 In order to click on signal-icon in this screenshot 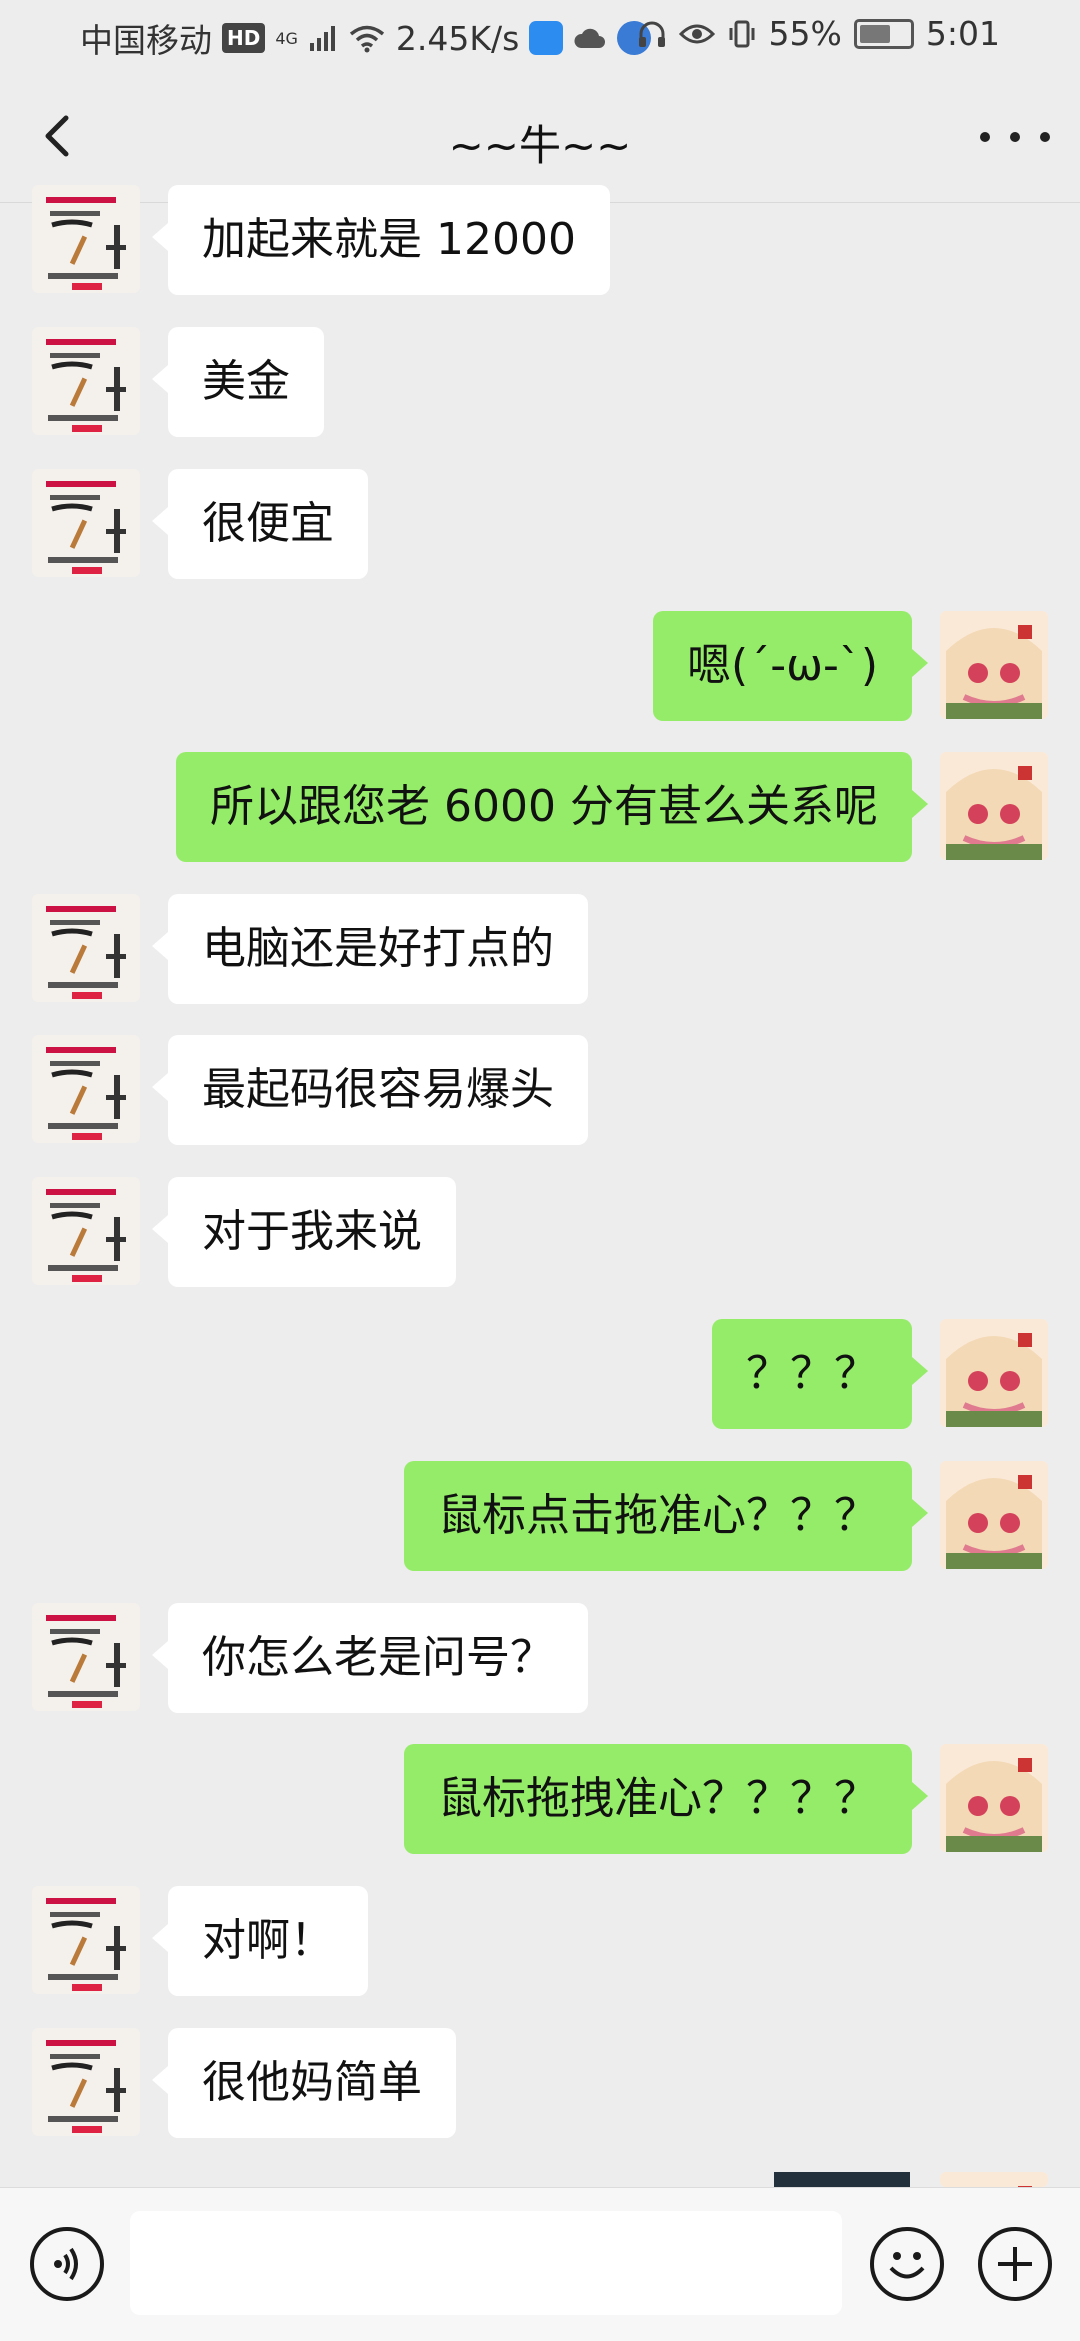, I will do `click(322, 38)`.